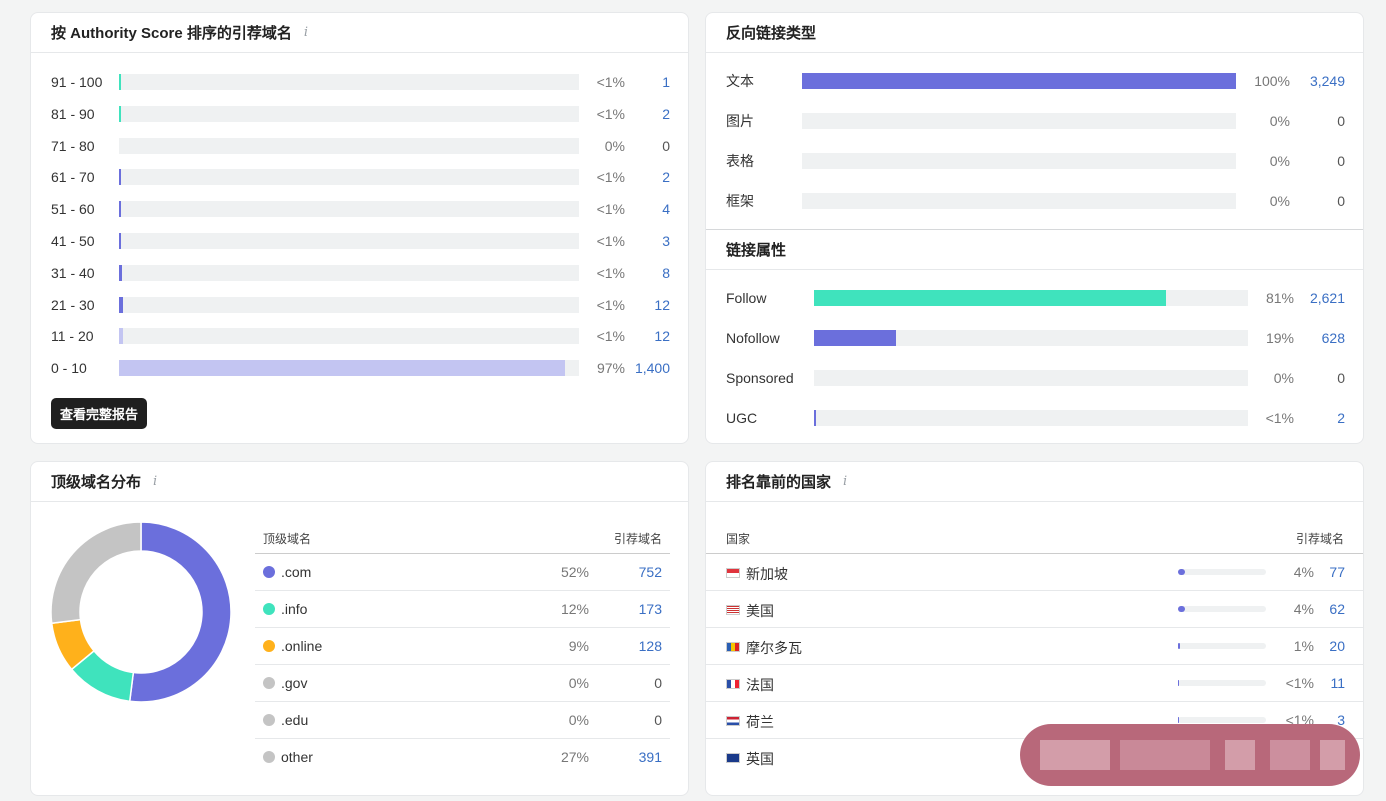  Describe the element at coordinates (69, 368) in the screenshot. I see `authority-label: 0 - 10` at that location.